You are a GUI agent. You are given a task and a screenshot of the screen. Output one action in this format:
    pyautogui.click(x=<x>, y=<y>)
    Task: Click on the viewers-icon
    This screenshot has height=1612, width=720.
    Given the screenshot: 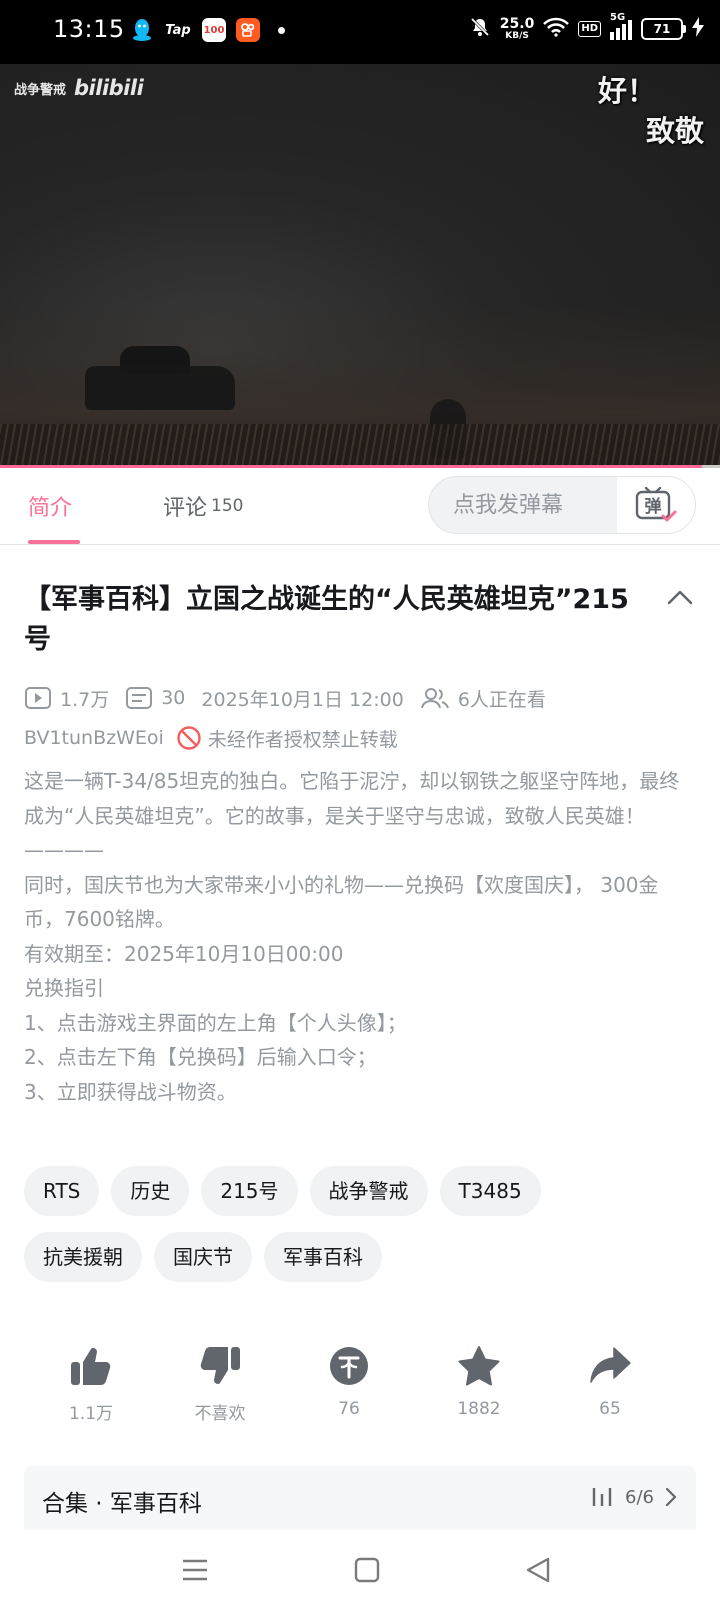 What is the action you would take?
    pyautogui.click(x=434, y=698)
    